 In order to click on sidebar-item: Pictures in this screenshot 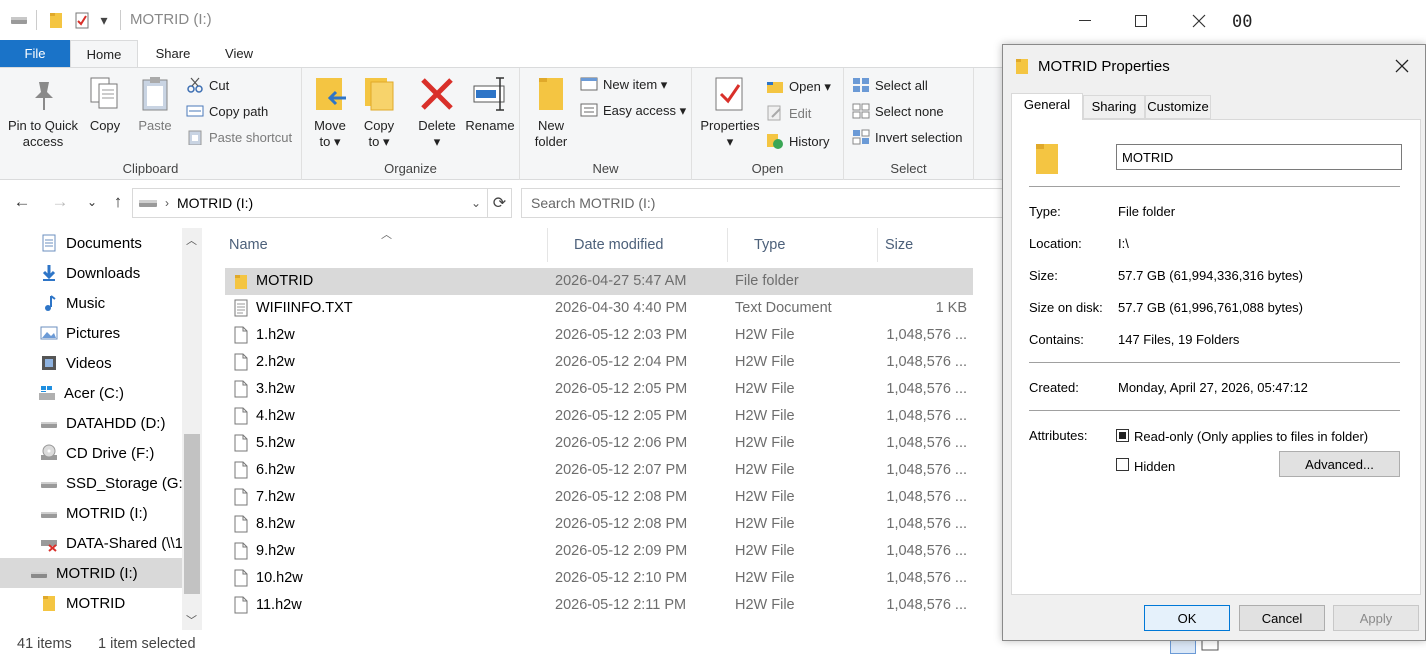, I will do `click(91, 333)`.